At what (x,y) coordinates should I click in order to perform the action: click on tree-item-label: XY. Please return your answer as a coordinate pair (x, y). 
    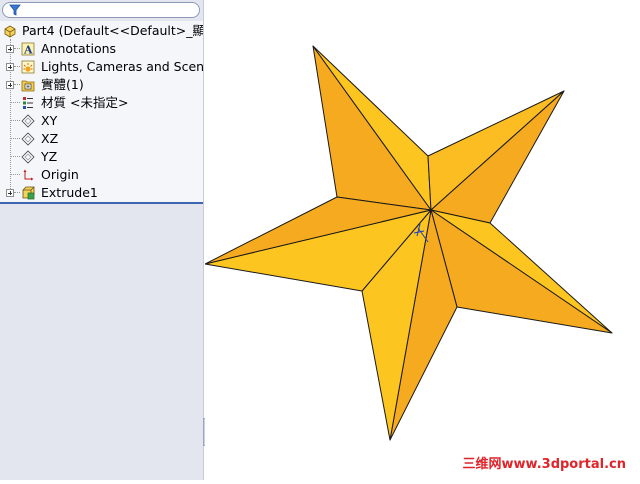
    Looking at the image, I should click on (49, 120).